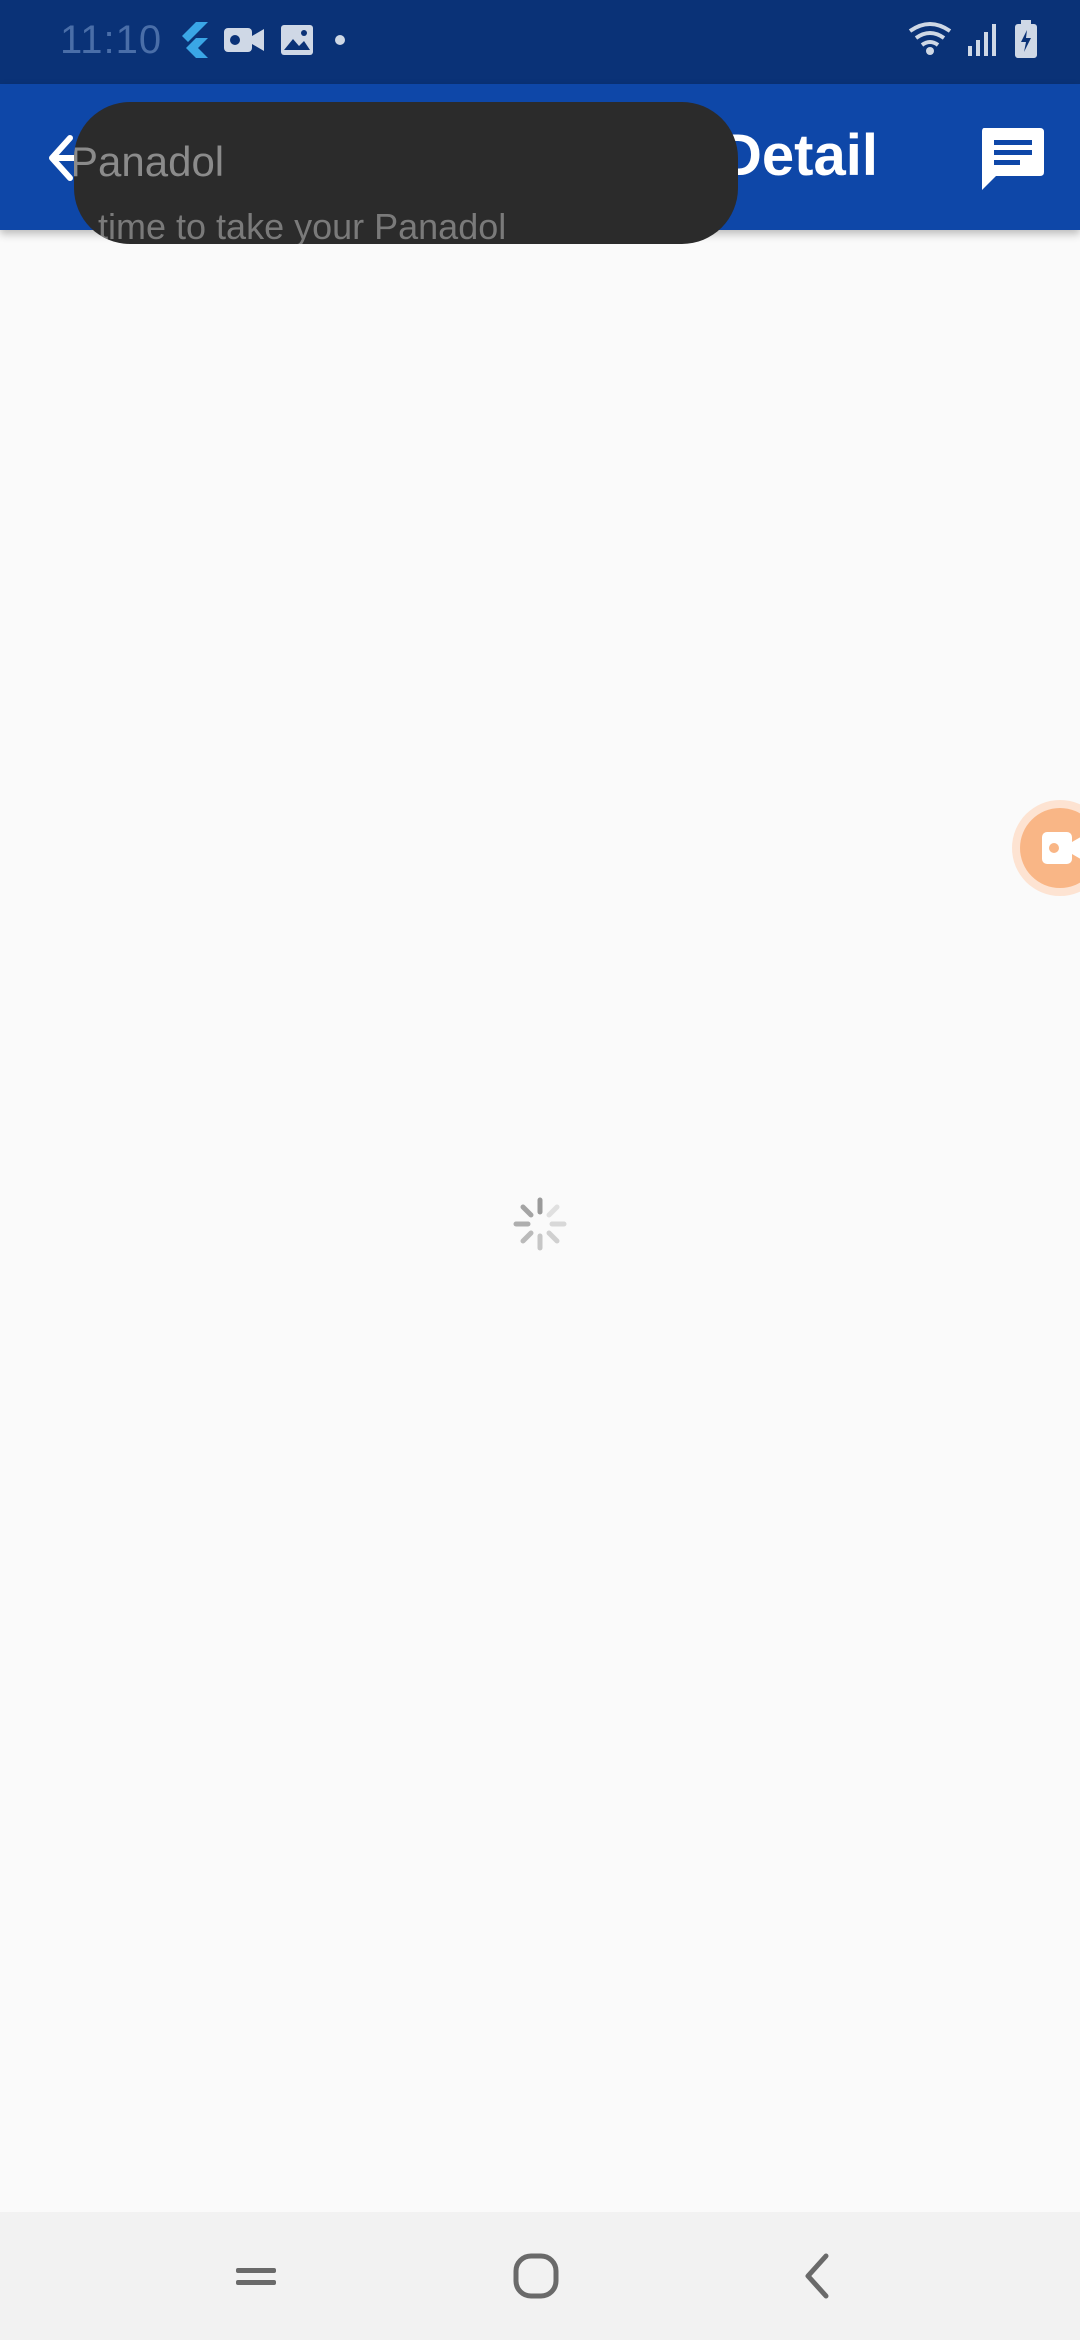  I want to click on image-icon, so click(297, 42).